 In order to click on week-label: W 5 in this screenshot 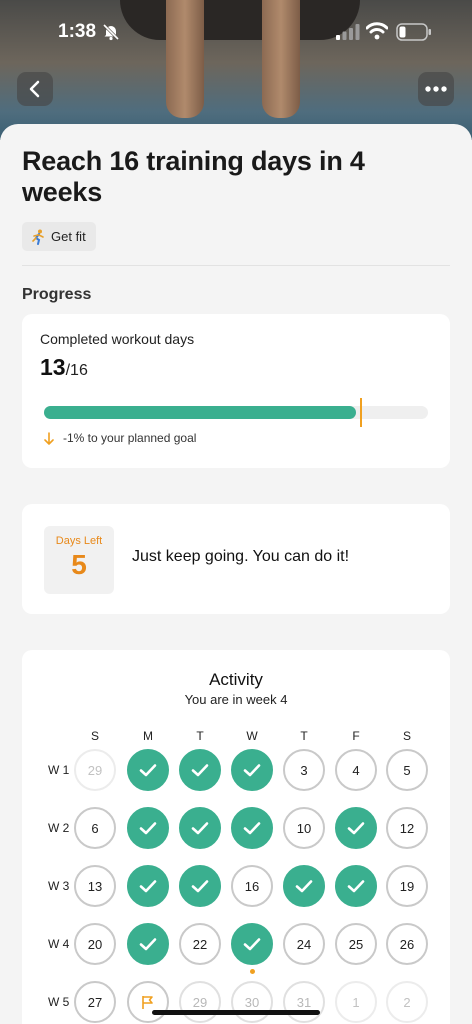, I will do `click(59, 1002)`.